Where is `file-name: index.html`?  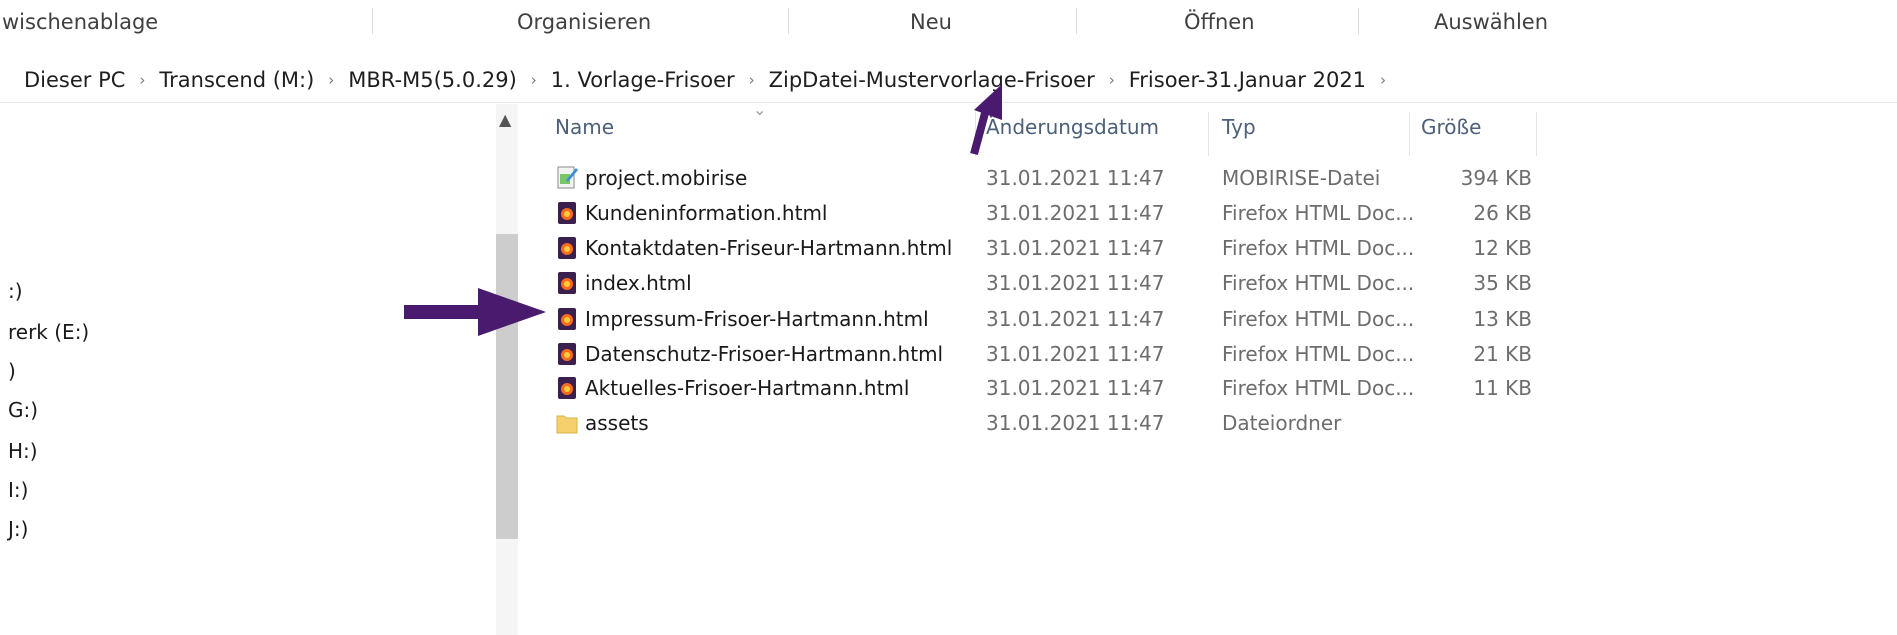 file-name: index.html is located at coordinates (638, 283).